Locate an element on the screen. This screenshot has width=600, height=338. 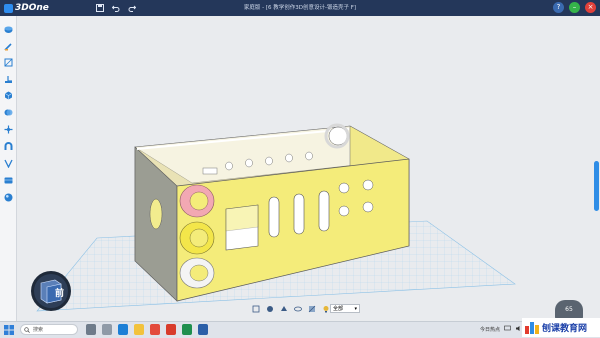
window-title: 家庭版 - [6 教学创作3D创意设计-锻造壳子 F] is located at coordinates (300, 8).